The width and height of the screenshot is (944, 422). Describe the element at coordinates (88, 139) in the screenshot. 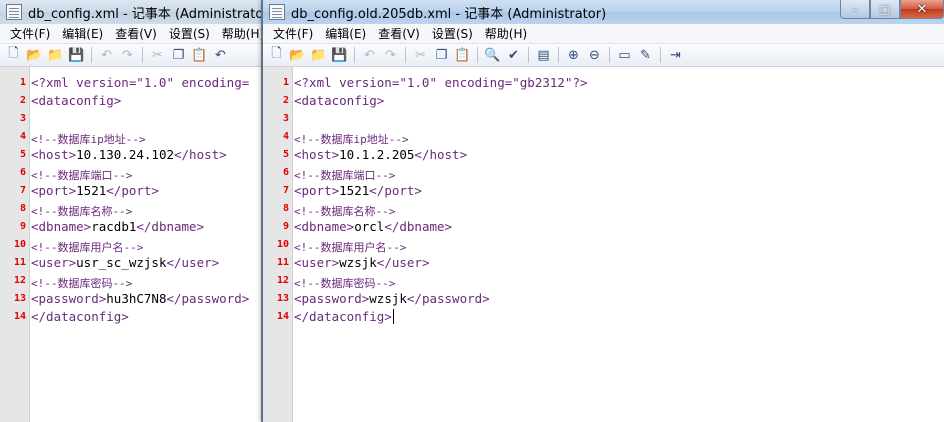

I see `xml-comment: <!--数据库ip地址-->` at that location.